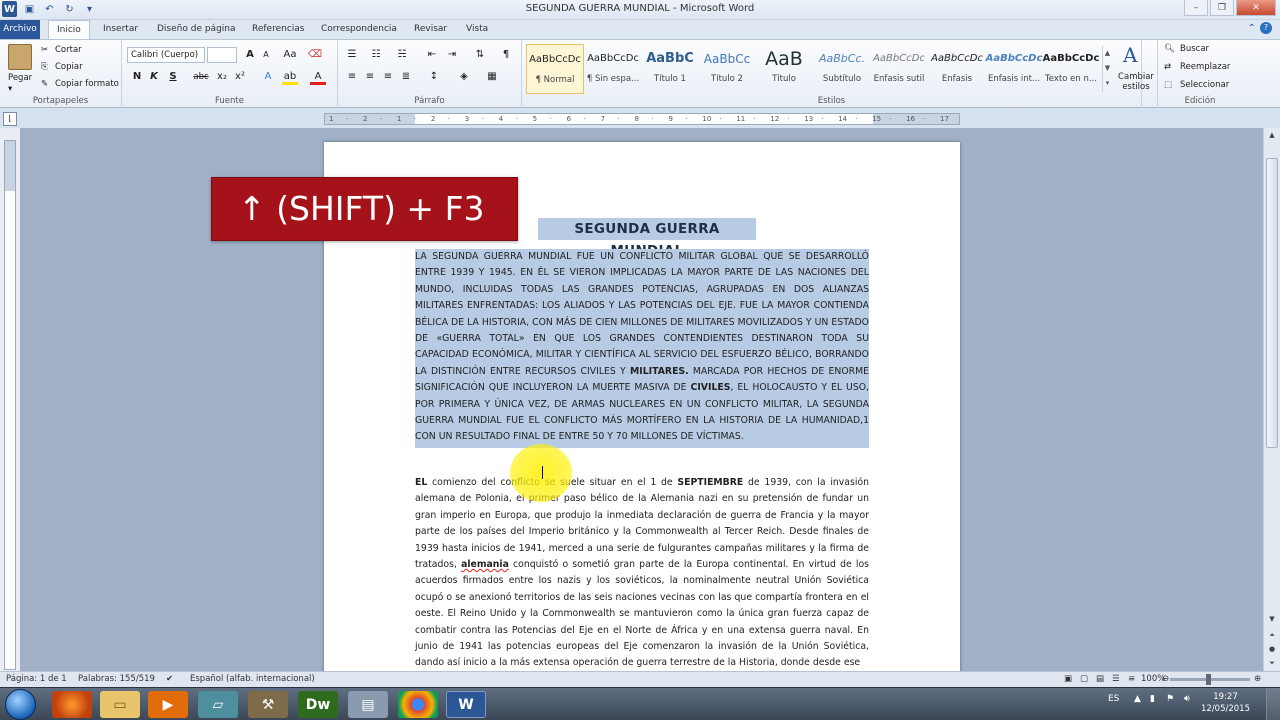 The height and width of the screenshot is (720, 1280). What do you see at coordinates (1252, 28) in the screenshot?
I see `minimize-ribbon-icon: ⌃` at bounding box center [1252, 28].